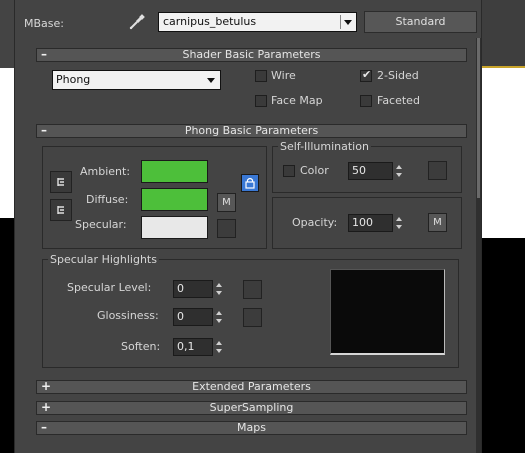 This screenshot has width=525, height=453. I want to click on two-sided-checkbox: ✔, so click(366, 75).